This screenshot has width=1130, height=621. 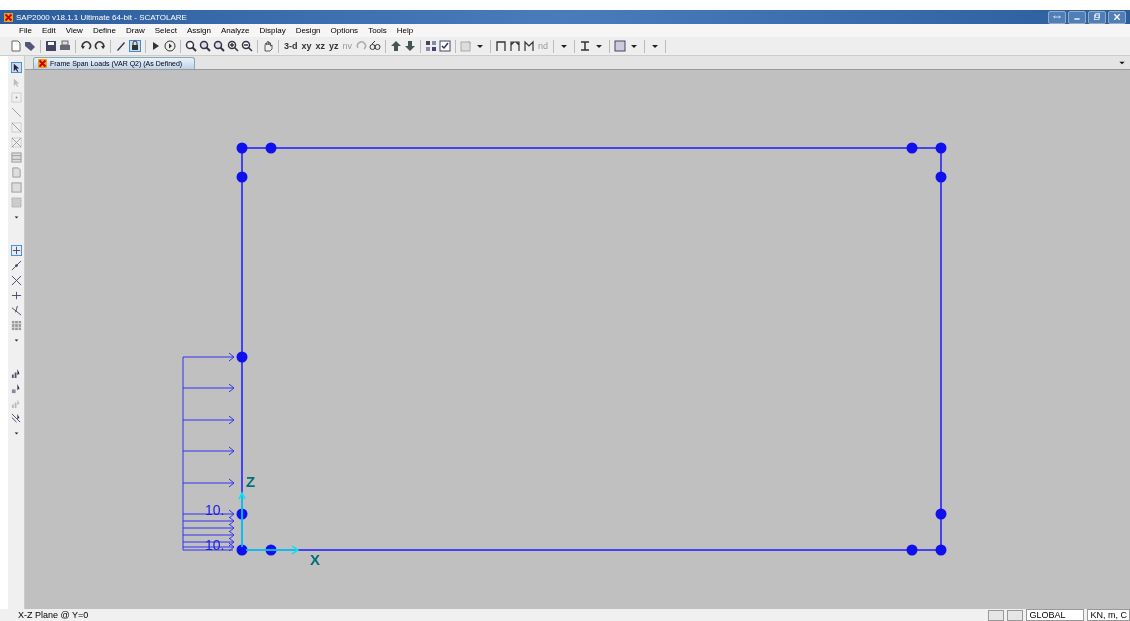 I want to click on tag-icon, so click(x=30, y=46).